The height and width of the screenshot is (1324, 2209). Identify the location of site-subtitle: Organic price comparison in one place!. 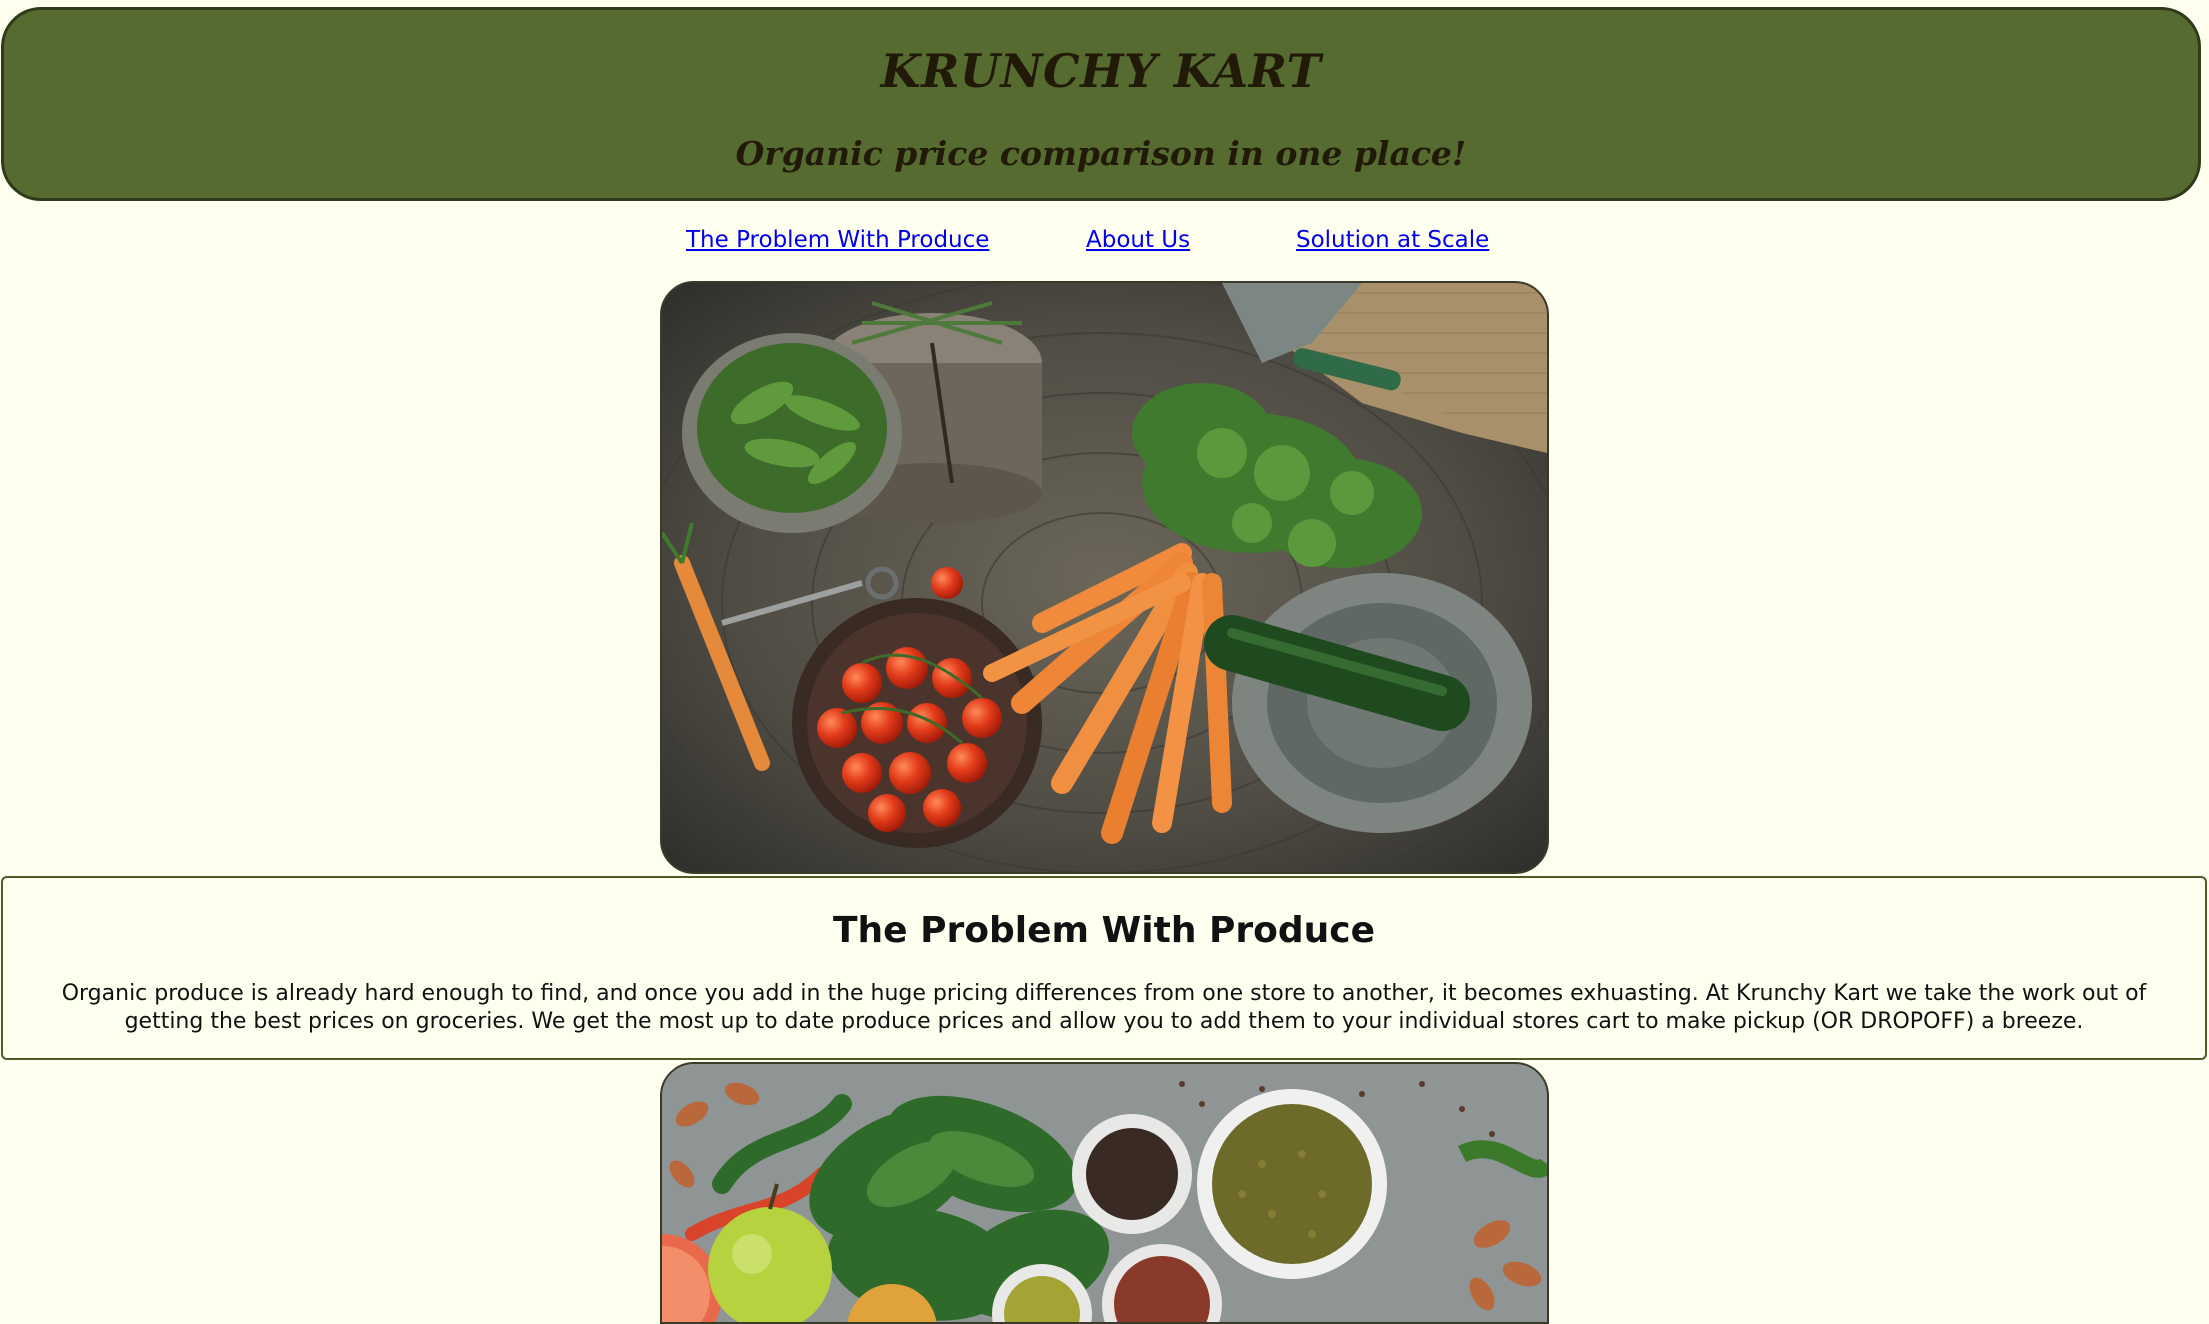
(1101, 153).